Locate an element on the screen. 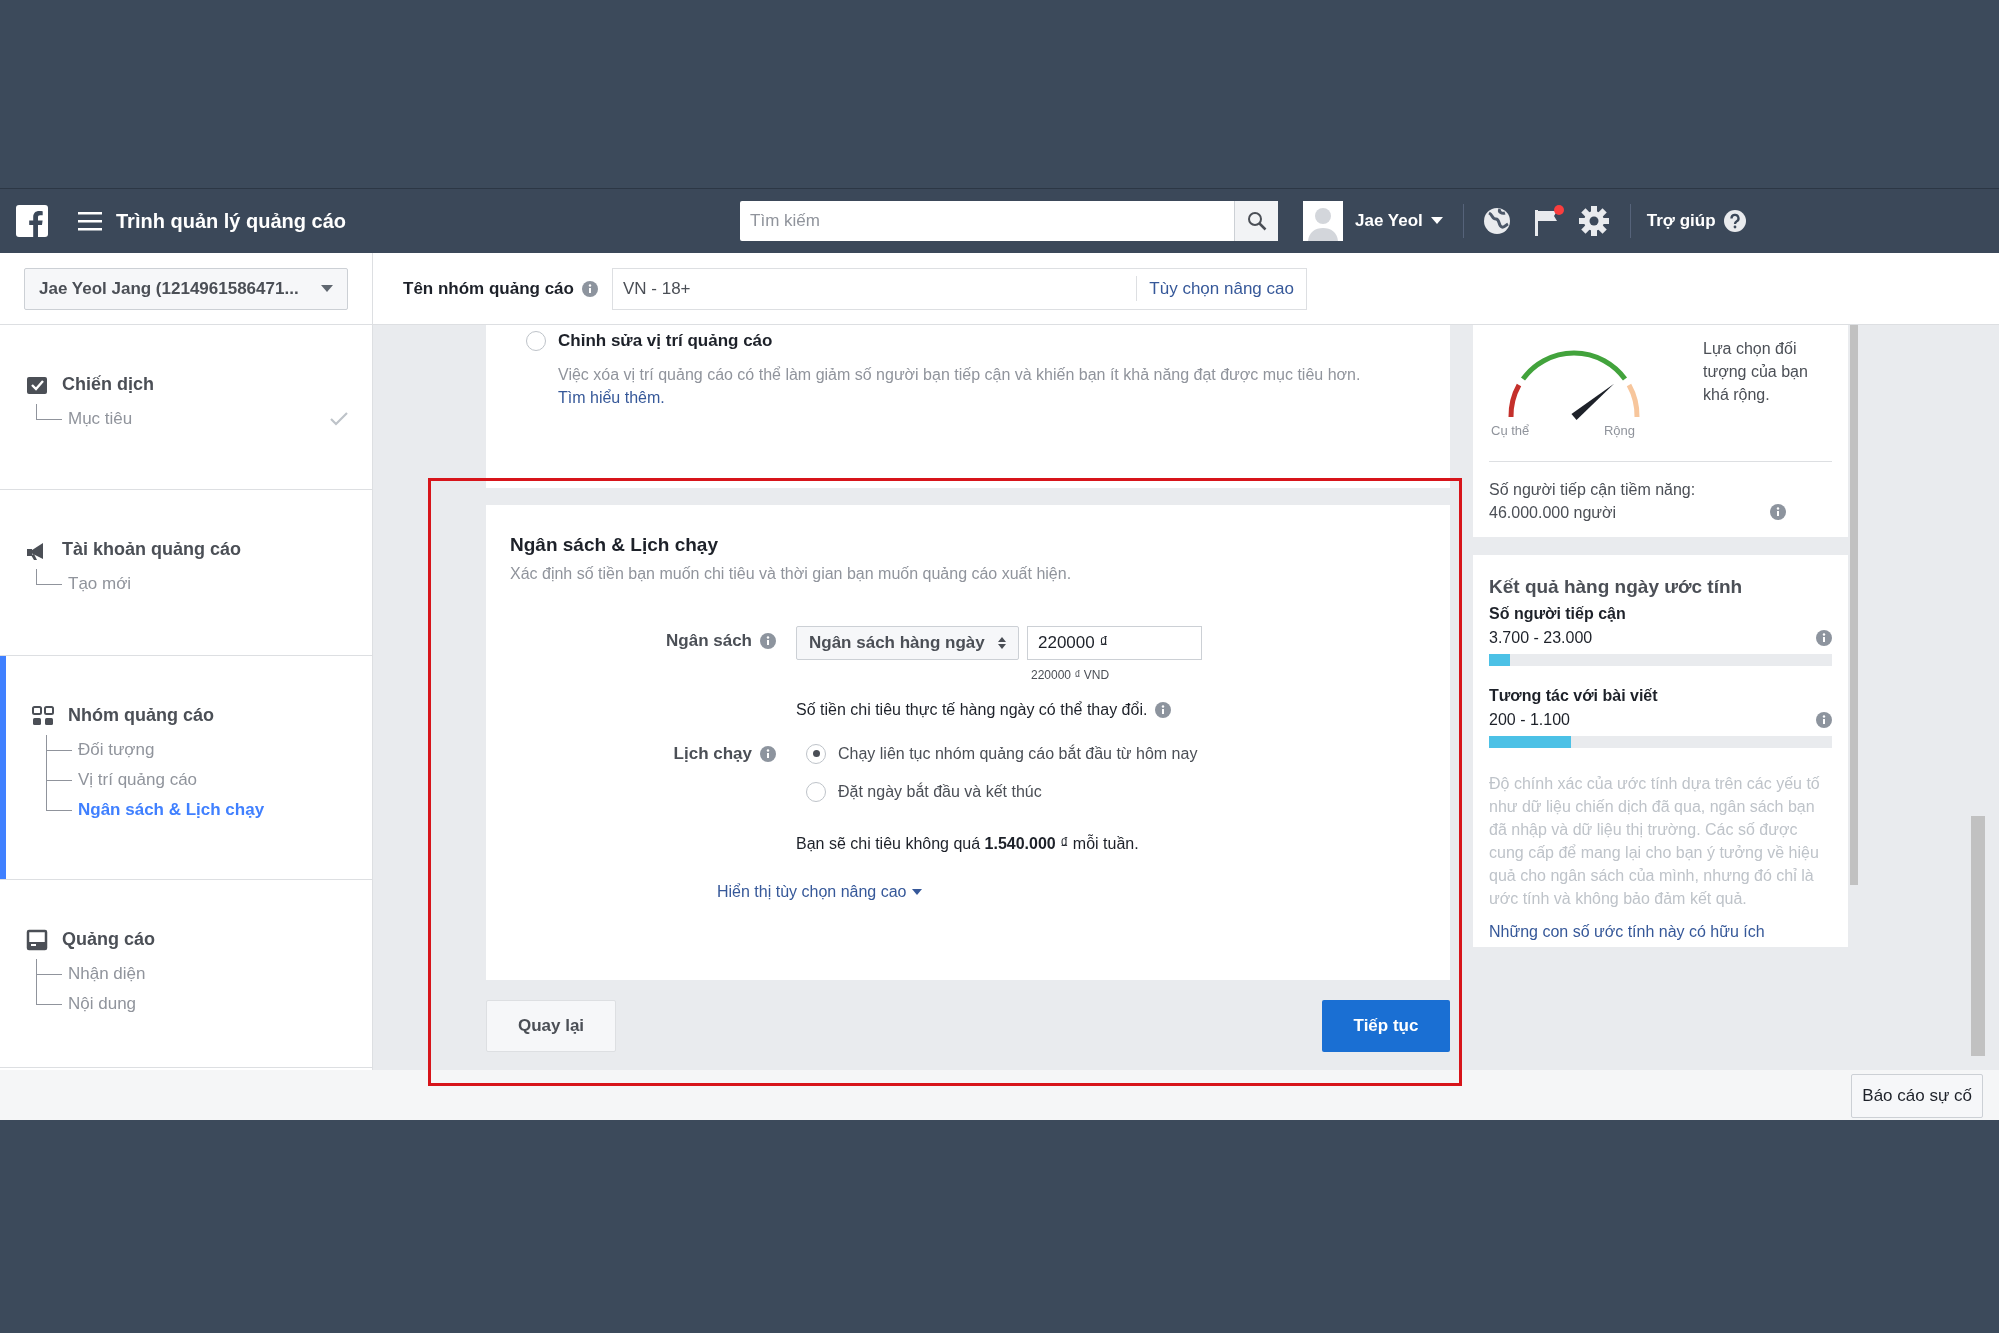 The image size is (1999, 1333). search-icon is located at coordinates (1256, 221).